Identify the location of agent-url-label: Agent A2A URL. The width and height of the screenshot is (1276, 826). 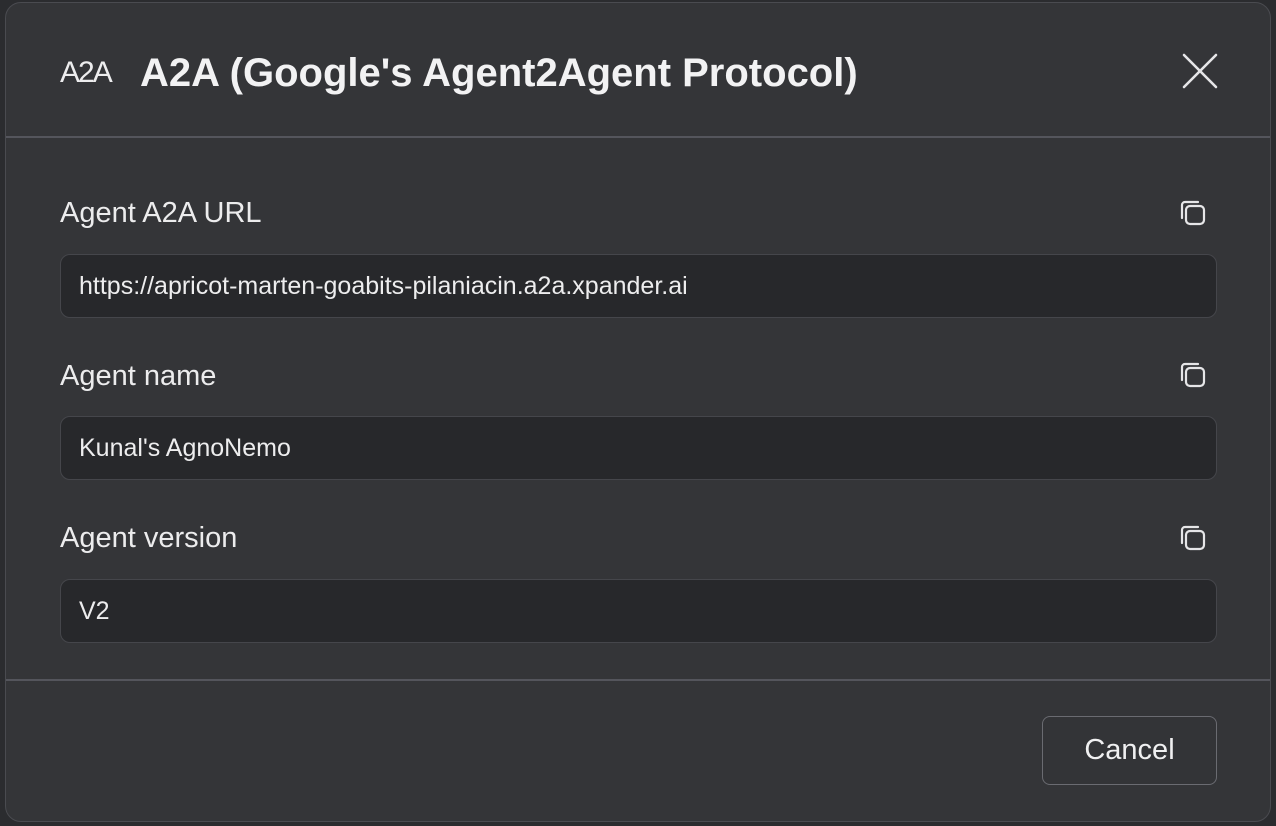
(161, 213).